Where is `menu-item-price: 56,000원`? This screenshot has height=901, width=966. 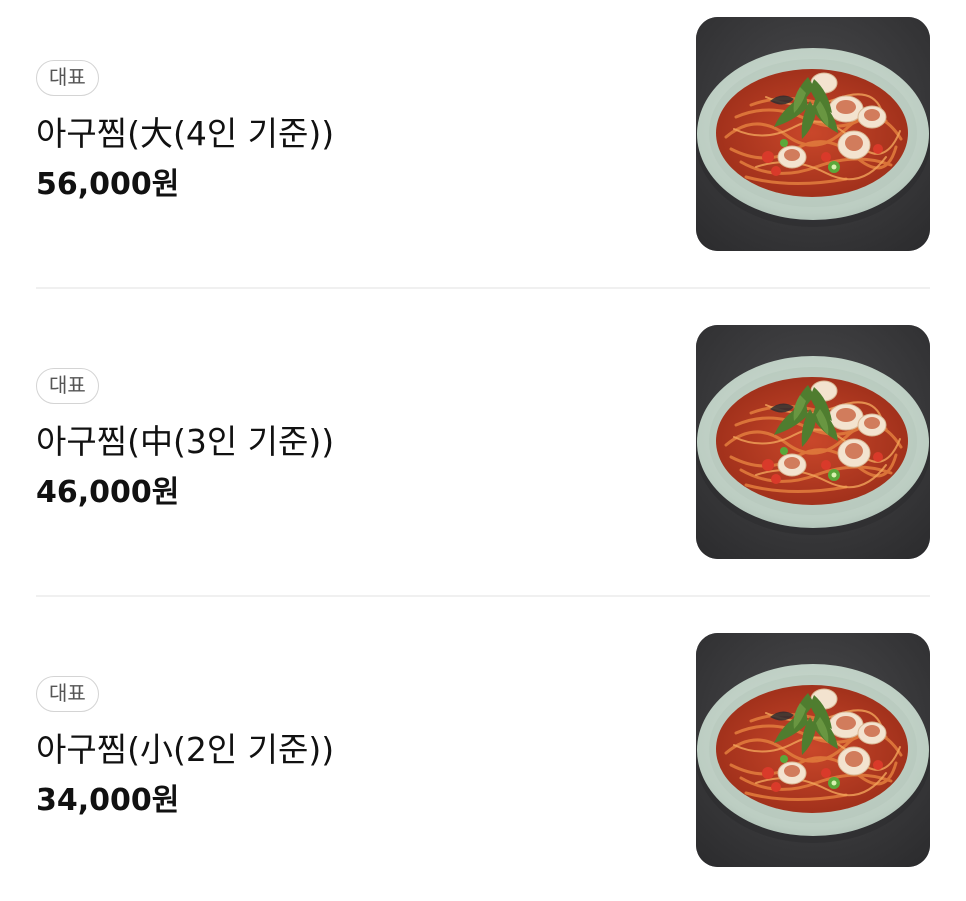
menu-item-price: 56,000원 is located at coordinates (108, 184).